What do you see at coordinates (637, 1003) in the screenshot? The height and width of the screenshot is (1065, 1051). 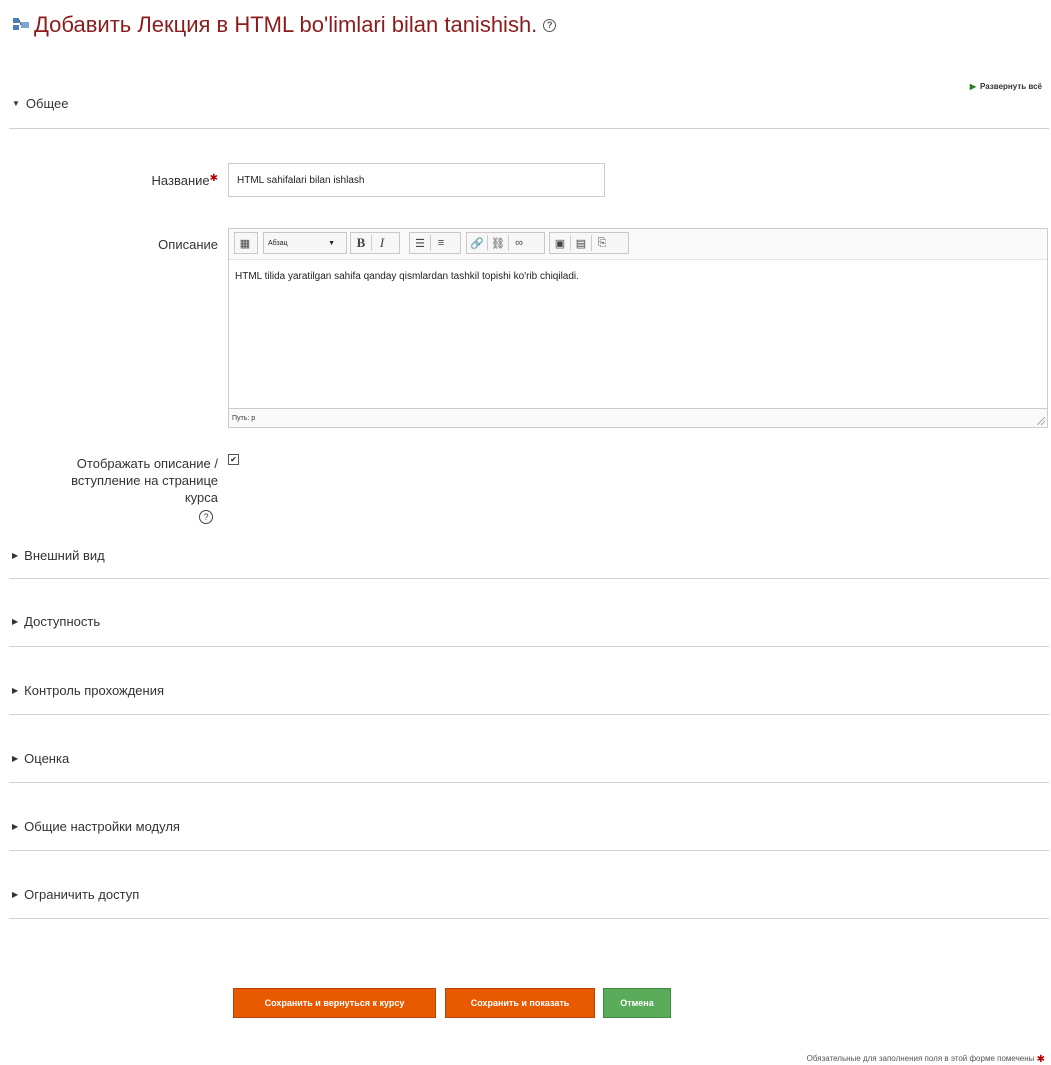 I see `cancel-button: Отмена` at bounding box center [637, 1003].